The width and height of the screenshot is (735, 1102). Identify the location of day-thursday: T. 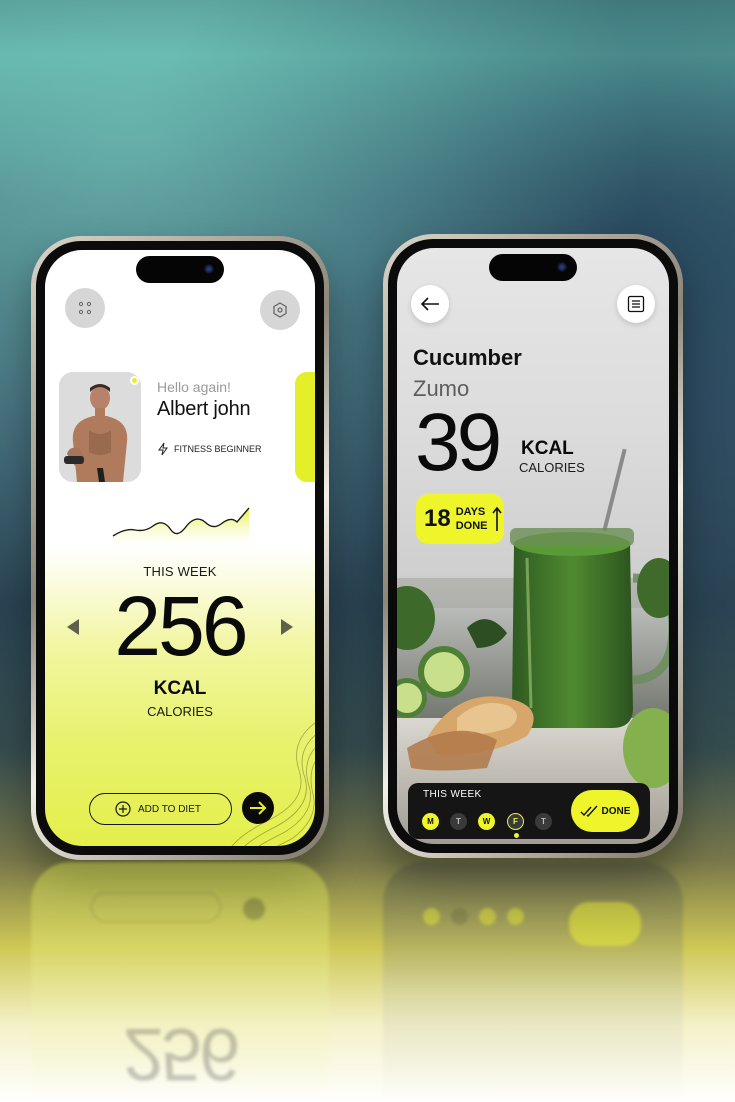
(543, 821).